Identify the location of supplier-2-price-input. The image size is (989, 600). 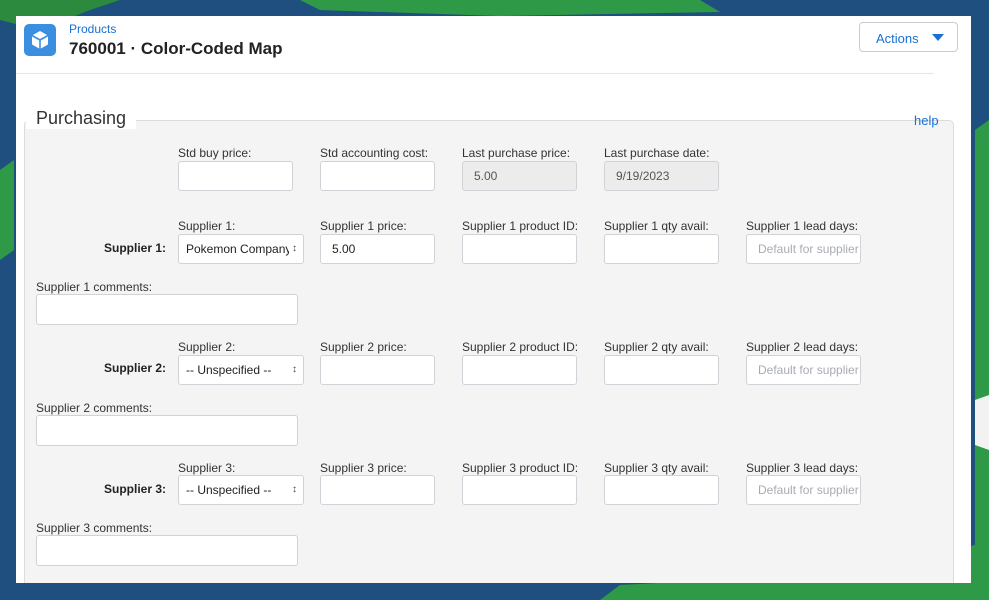
(377, 370).